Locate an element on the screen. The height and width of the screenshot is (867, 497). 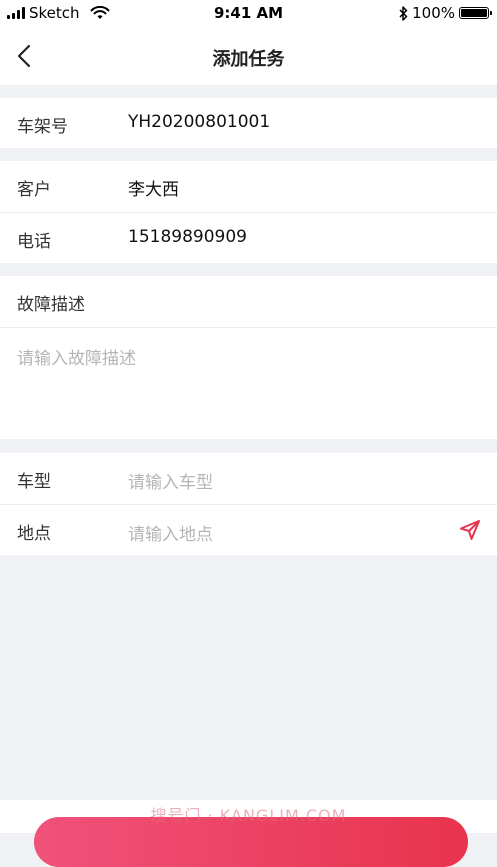
fault-textarea: 请输入故障描述 is located at coordinates (248, 383).